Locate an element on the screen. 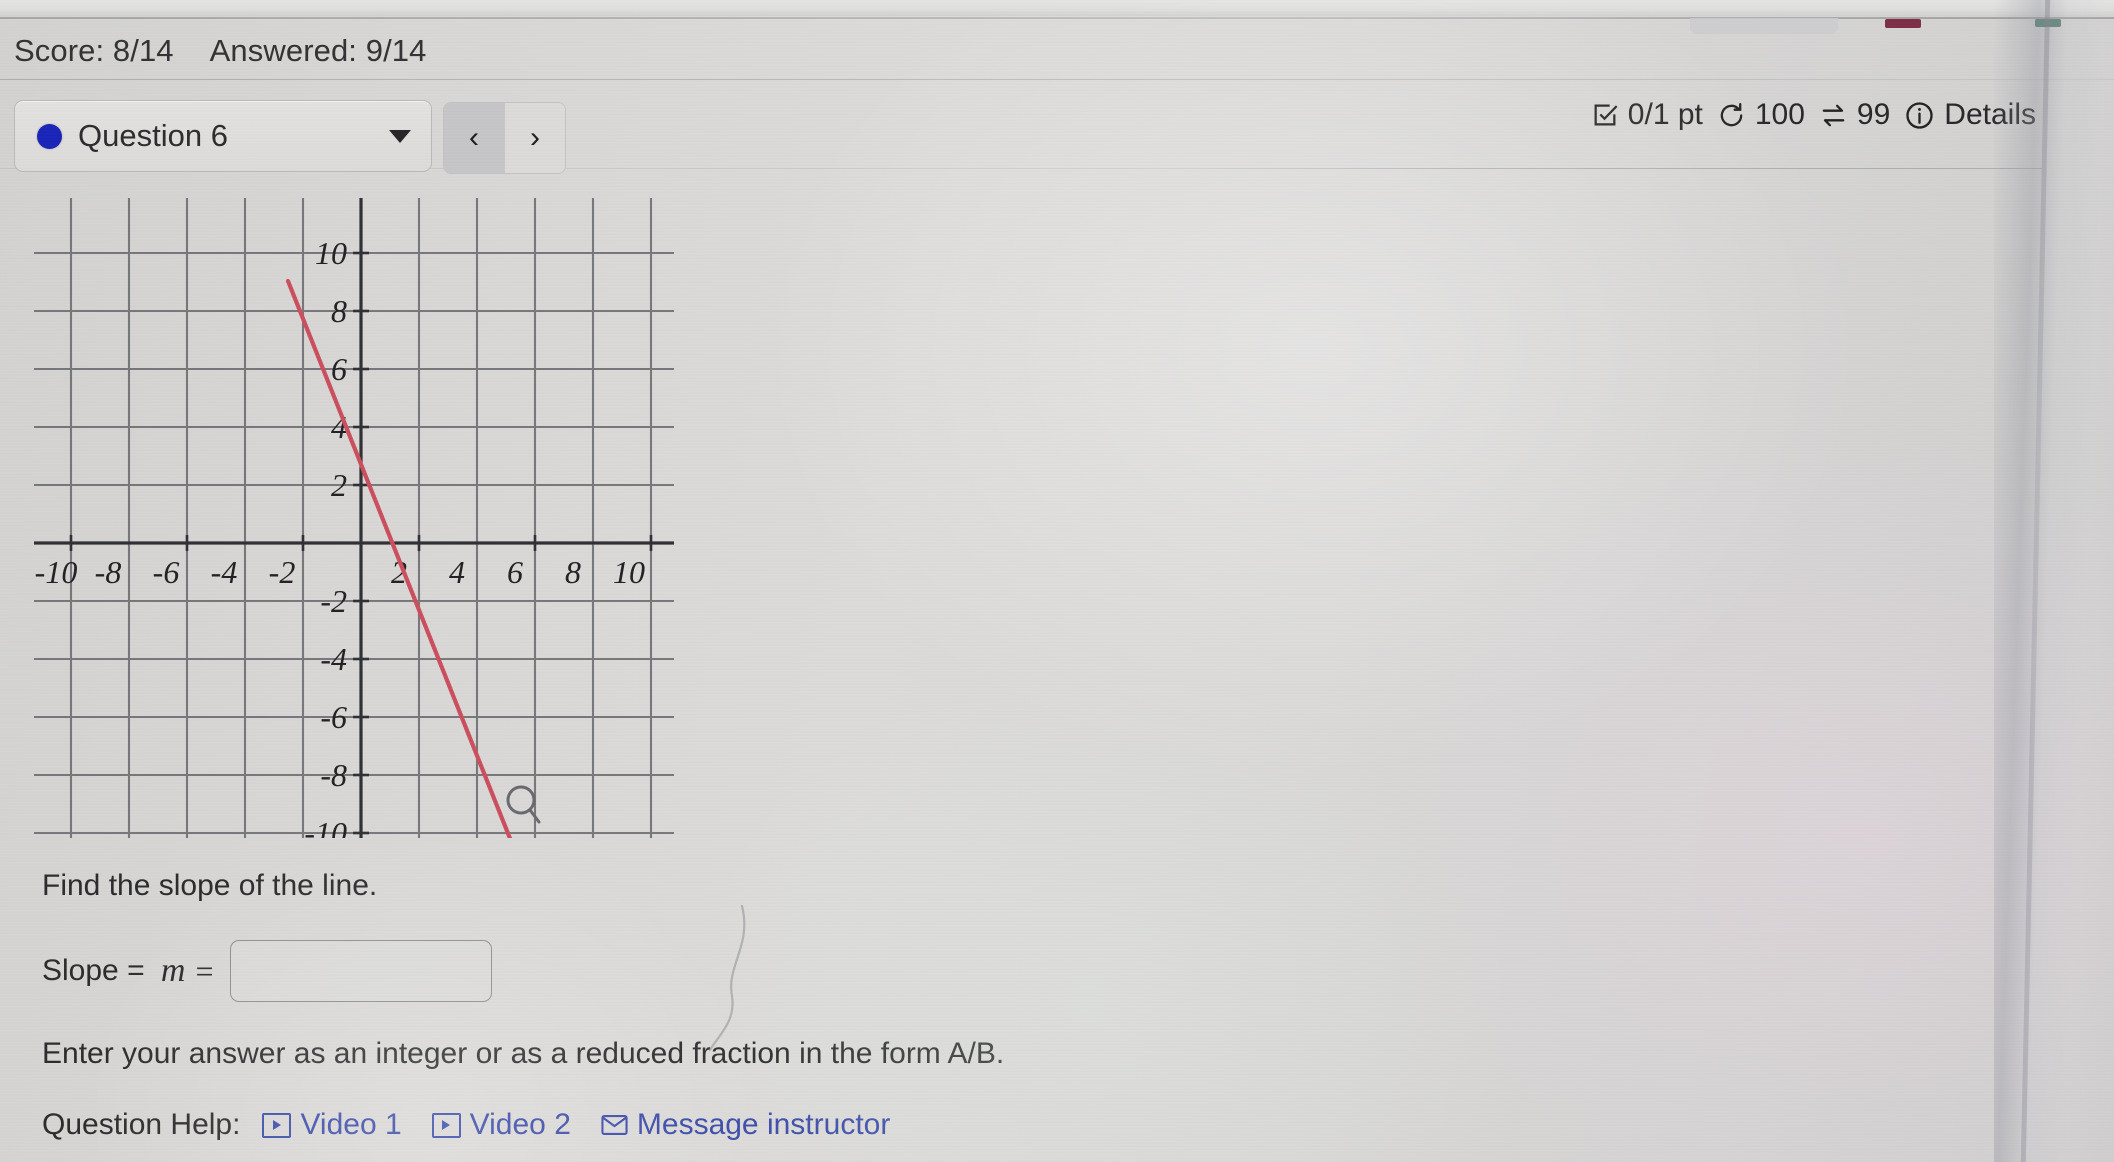 The width and height of the screenshot is (2114, 1162). message-instructor-label: Message instructor is located at coordinates (763, 1124).